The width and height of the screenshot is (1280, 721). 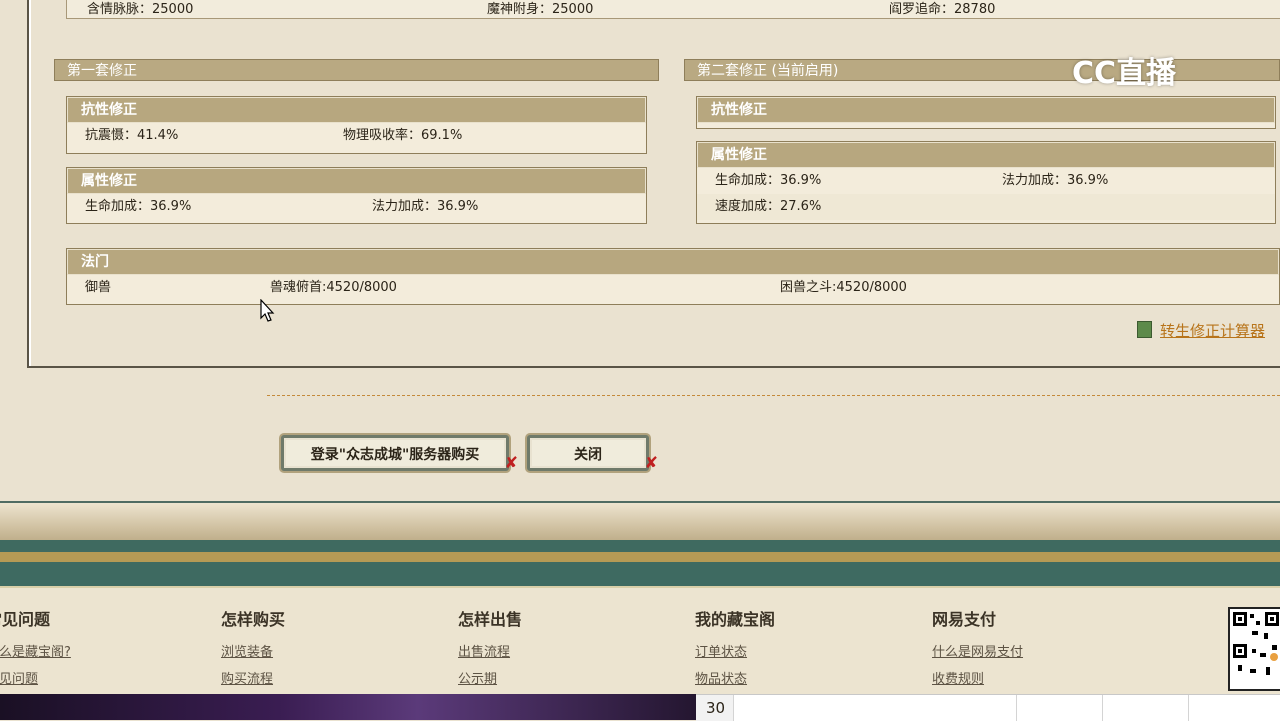 I want to click on footer-title: 我的藏宝阁, so click(x=735, y=619).